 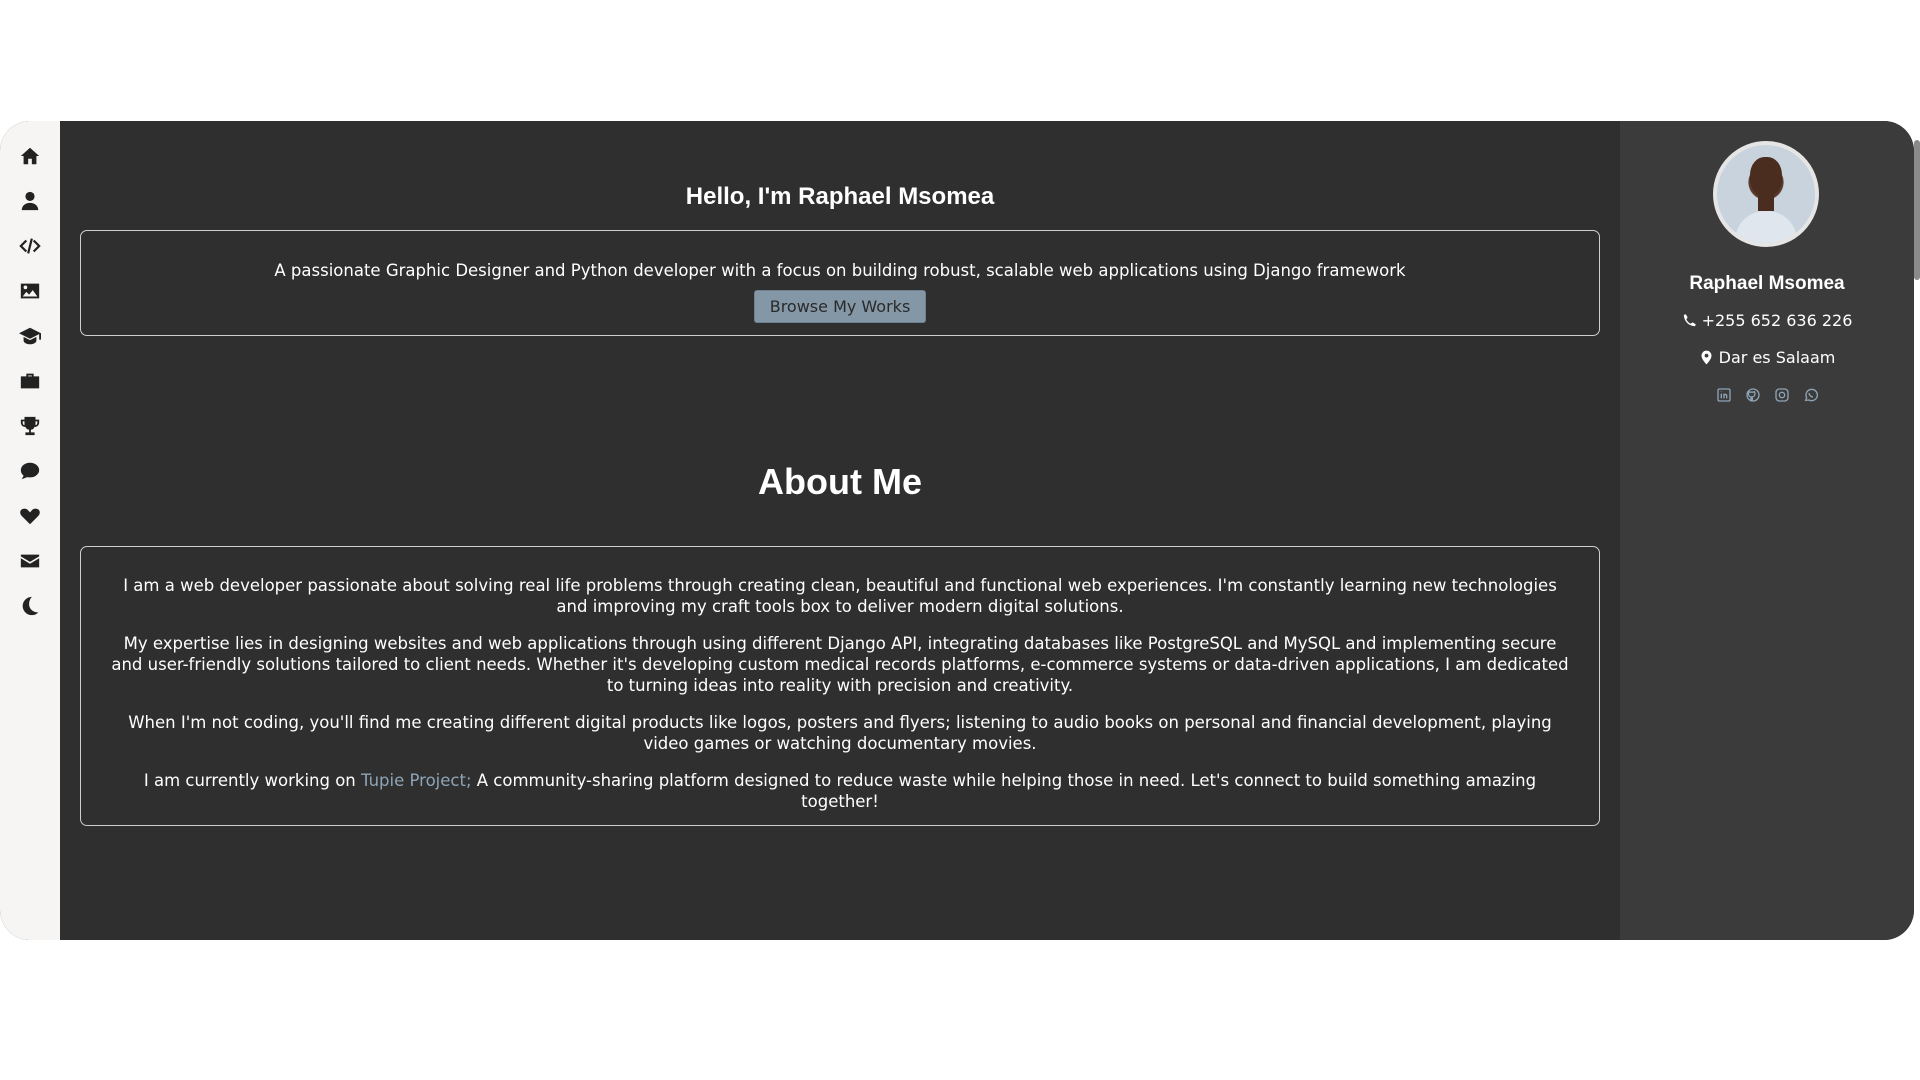 I want to click on nav-contact, so click(x=30, y=561).